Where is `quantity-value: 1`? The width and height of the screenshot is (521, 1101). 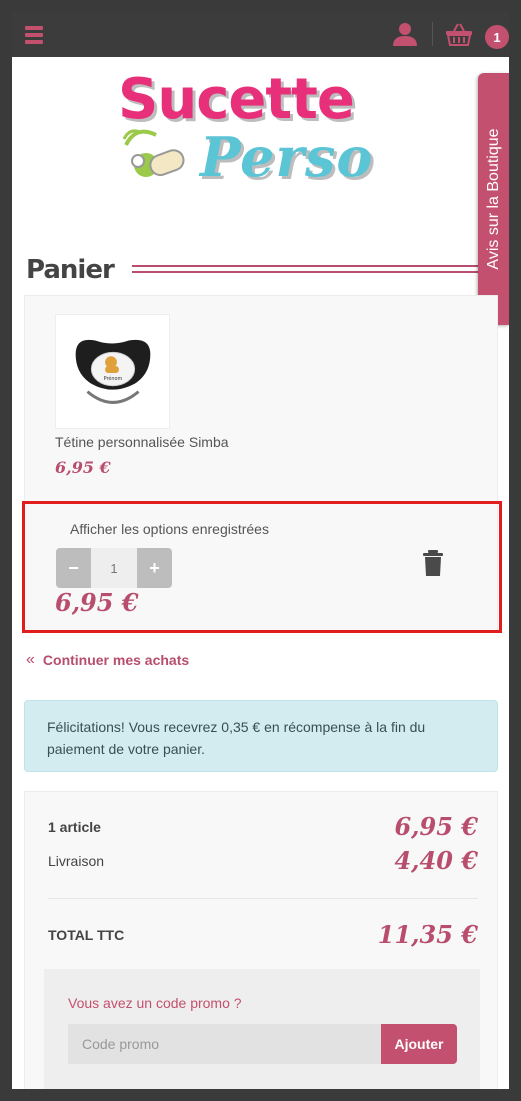
quantity-value: 1 is located at coordinates (114, 568).